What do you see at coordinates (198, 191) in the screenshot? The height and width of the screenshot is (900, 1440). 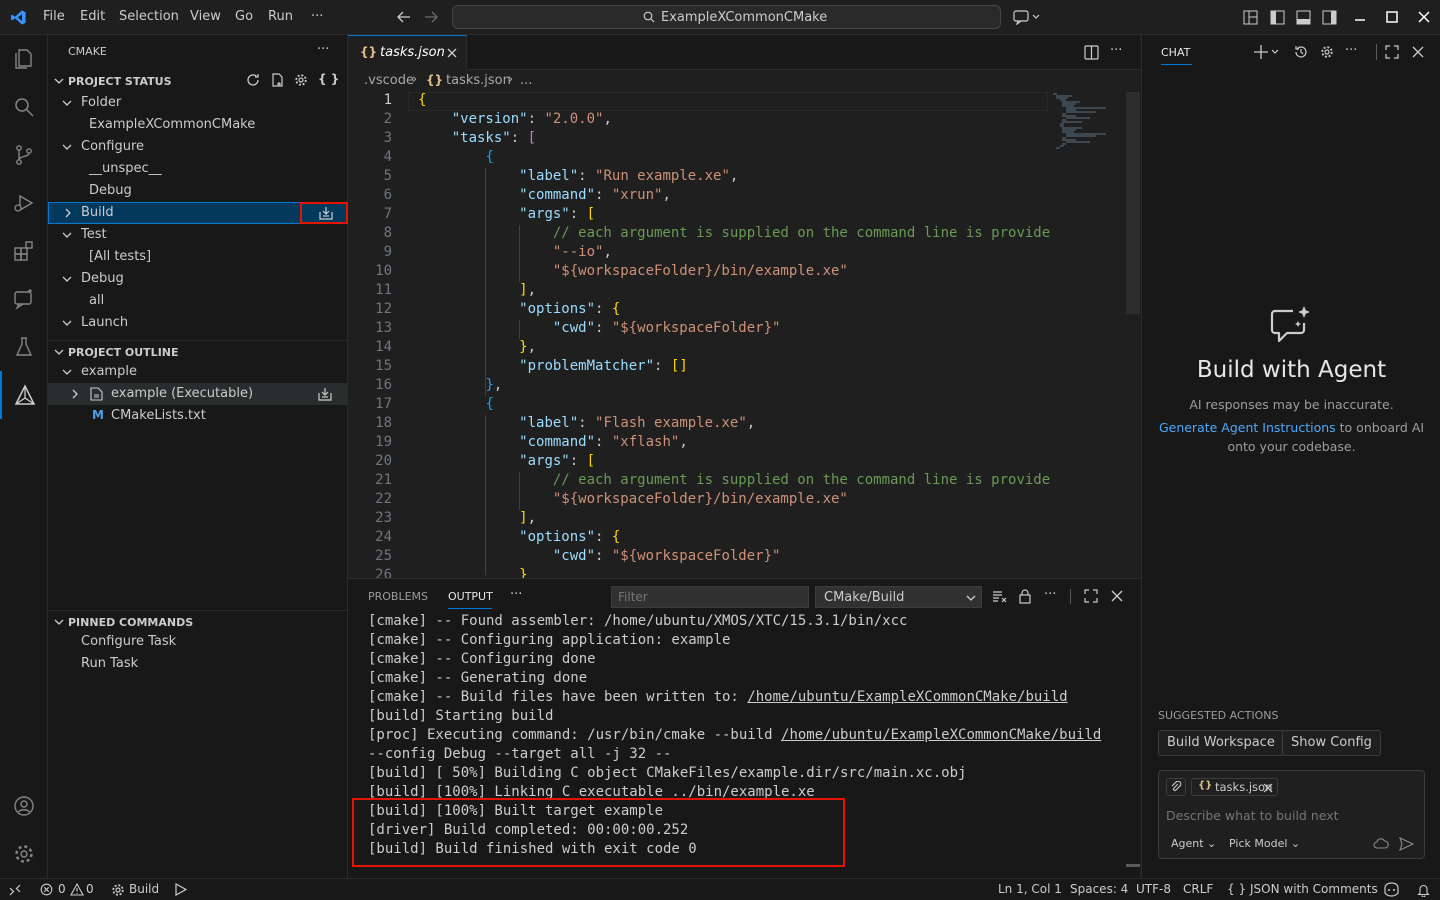 I see `tree-item-configure-type: Debug` at bounding box center [198, 191].